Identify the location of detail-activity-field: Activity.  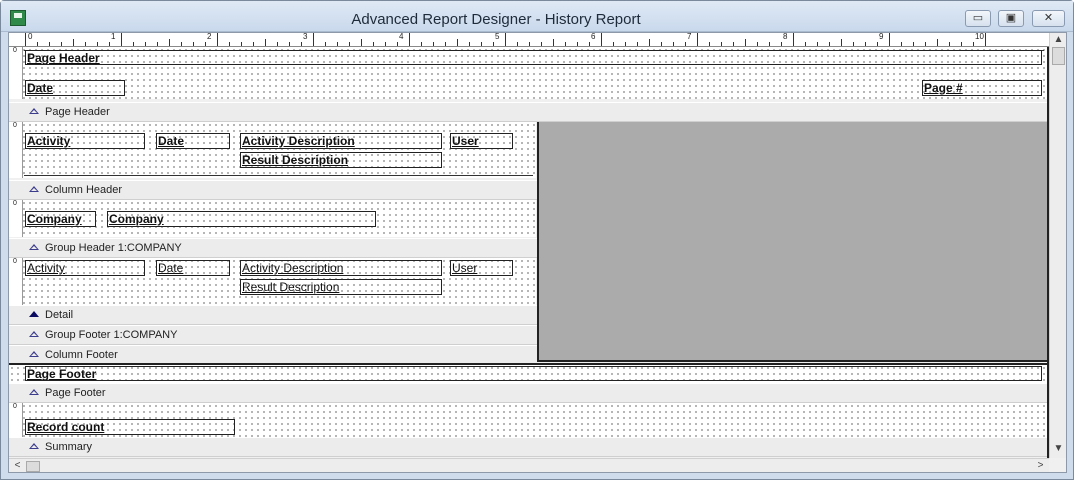
(85, 268).